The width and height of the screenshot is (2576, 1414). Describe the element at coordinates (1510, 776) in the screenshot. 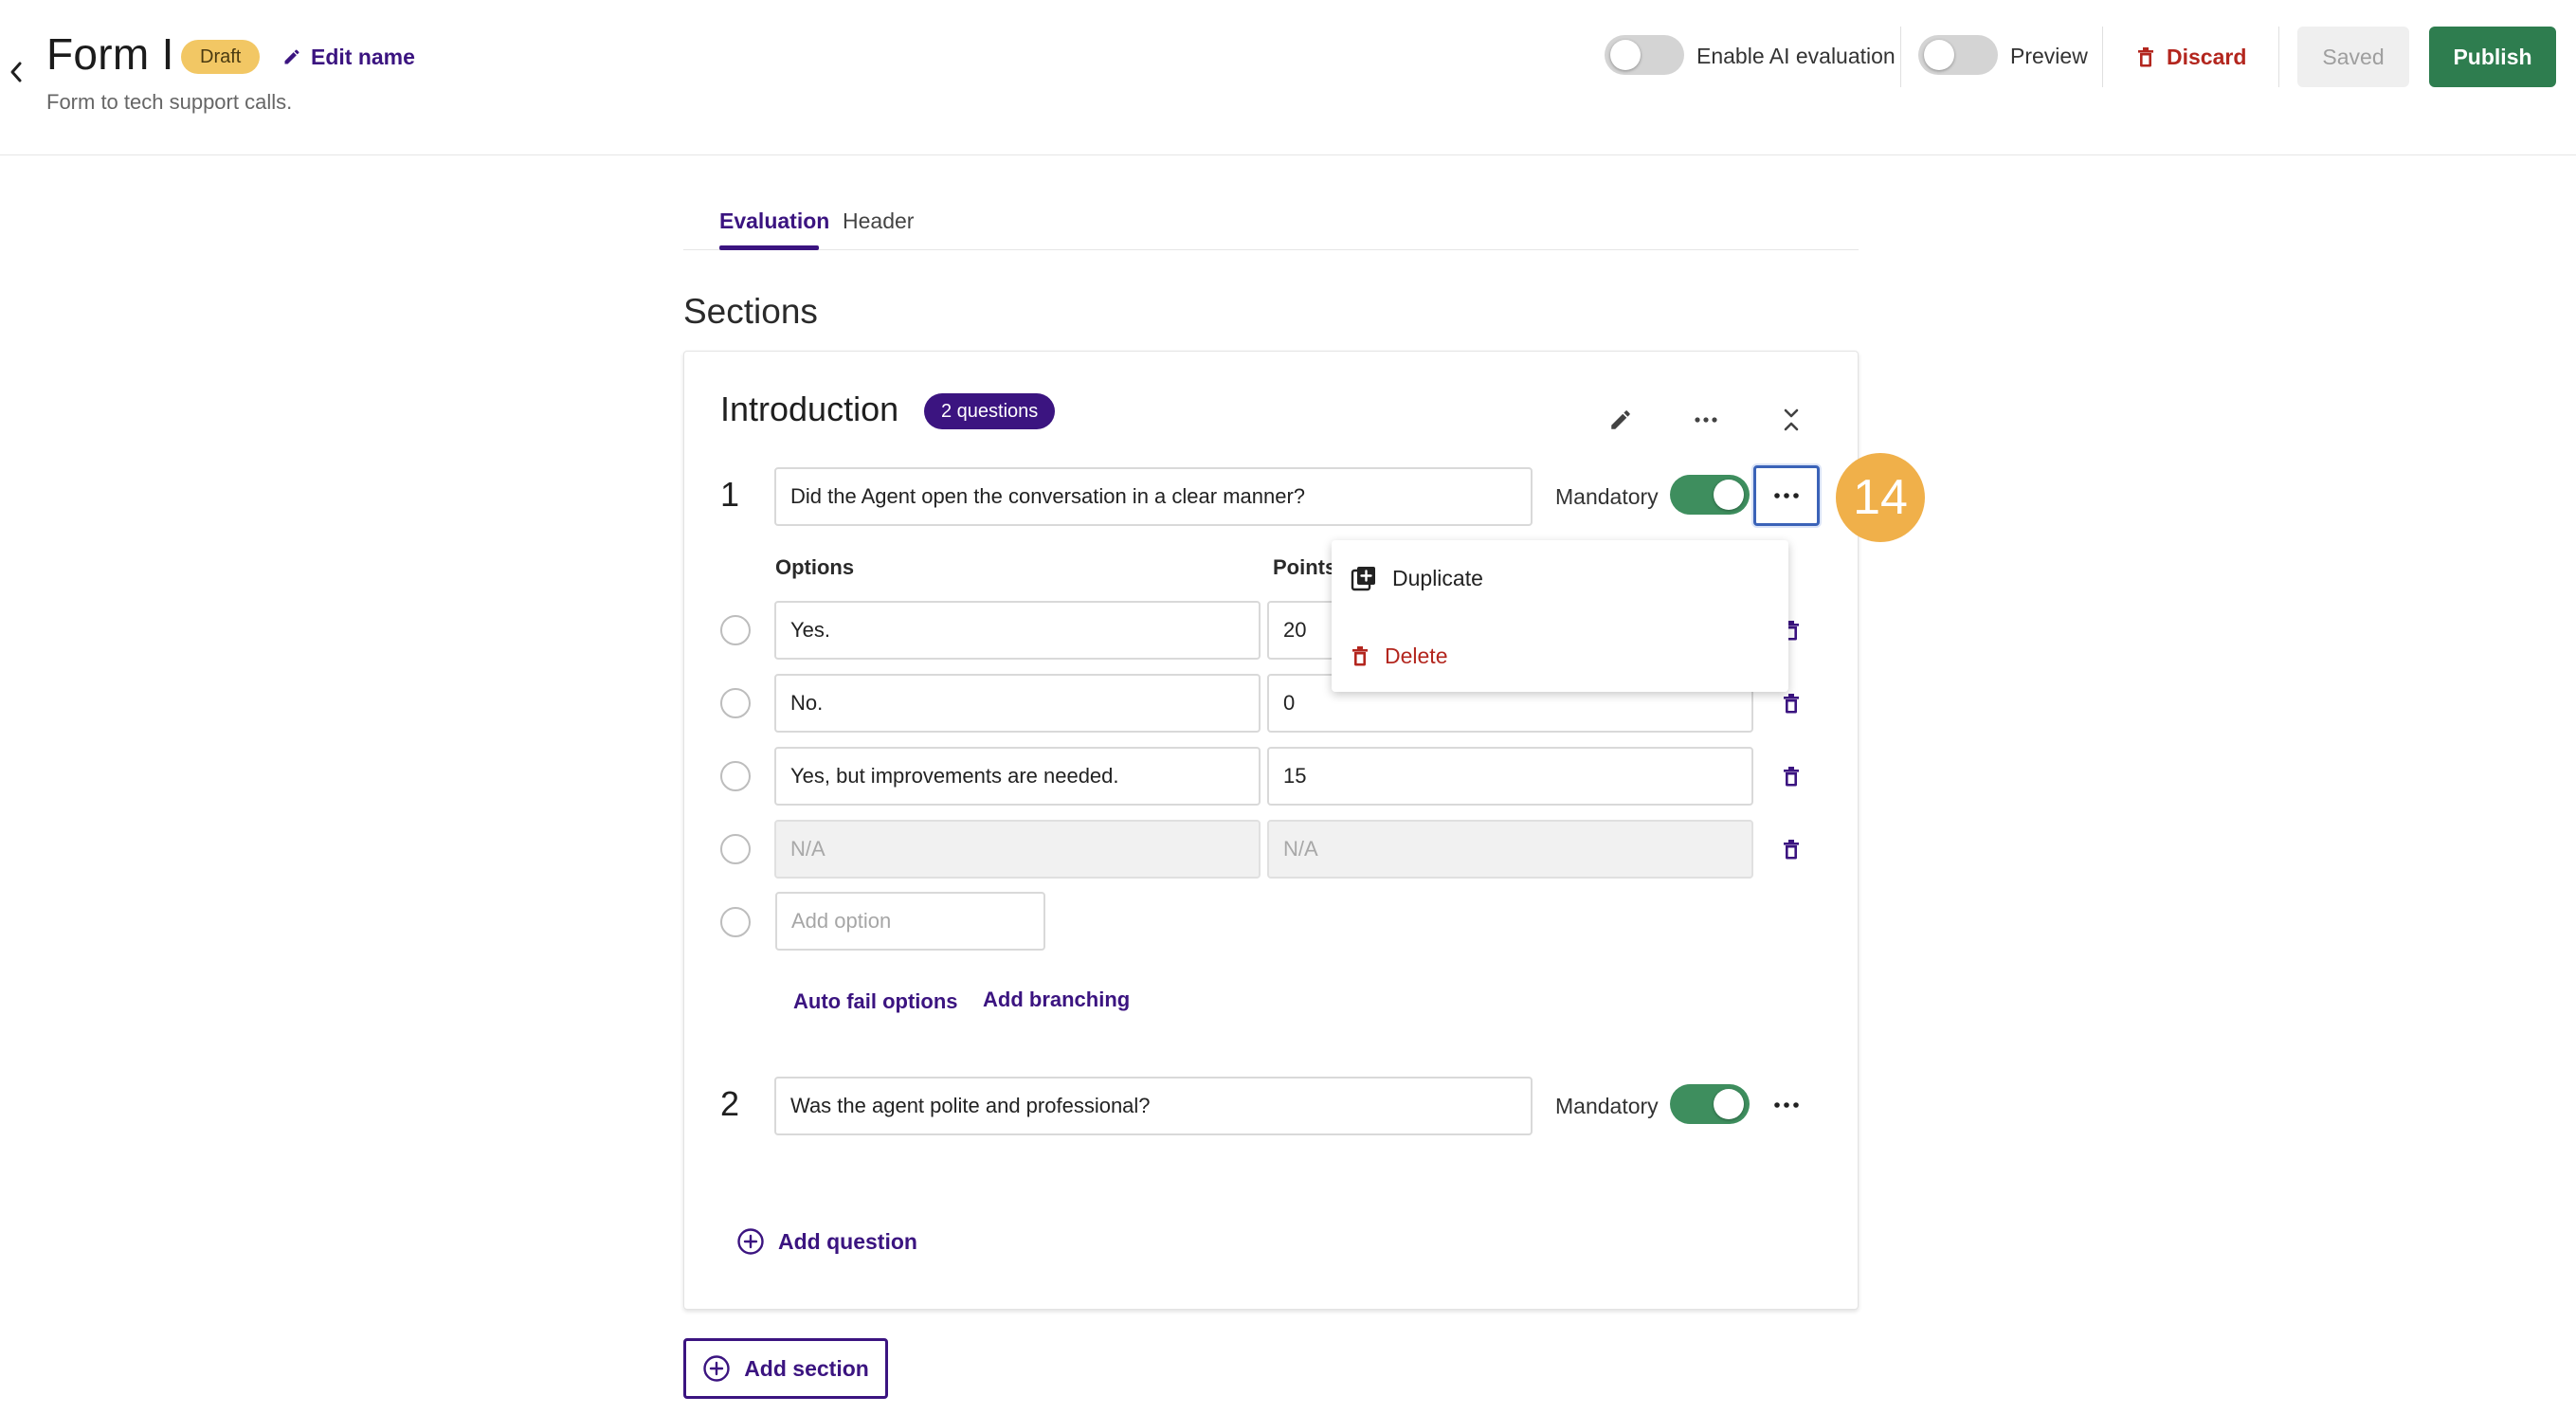

I see `option-points-input: 15` at that location.